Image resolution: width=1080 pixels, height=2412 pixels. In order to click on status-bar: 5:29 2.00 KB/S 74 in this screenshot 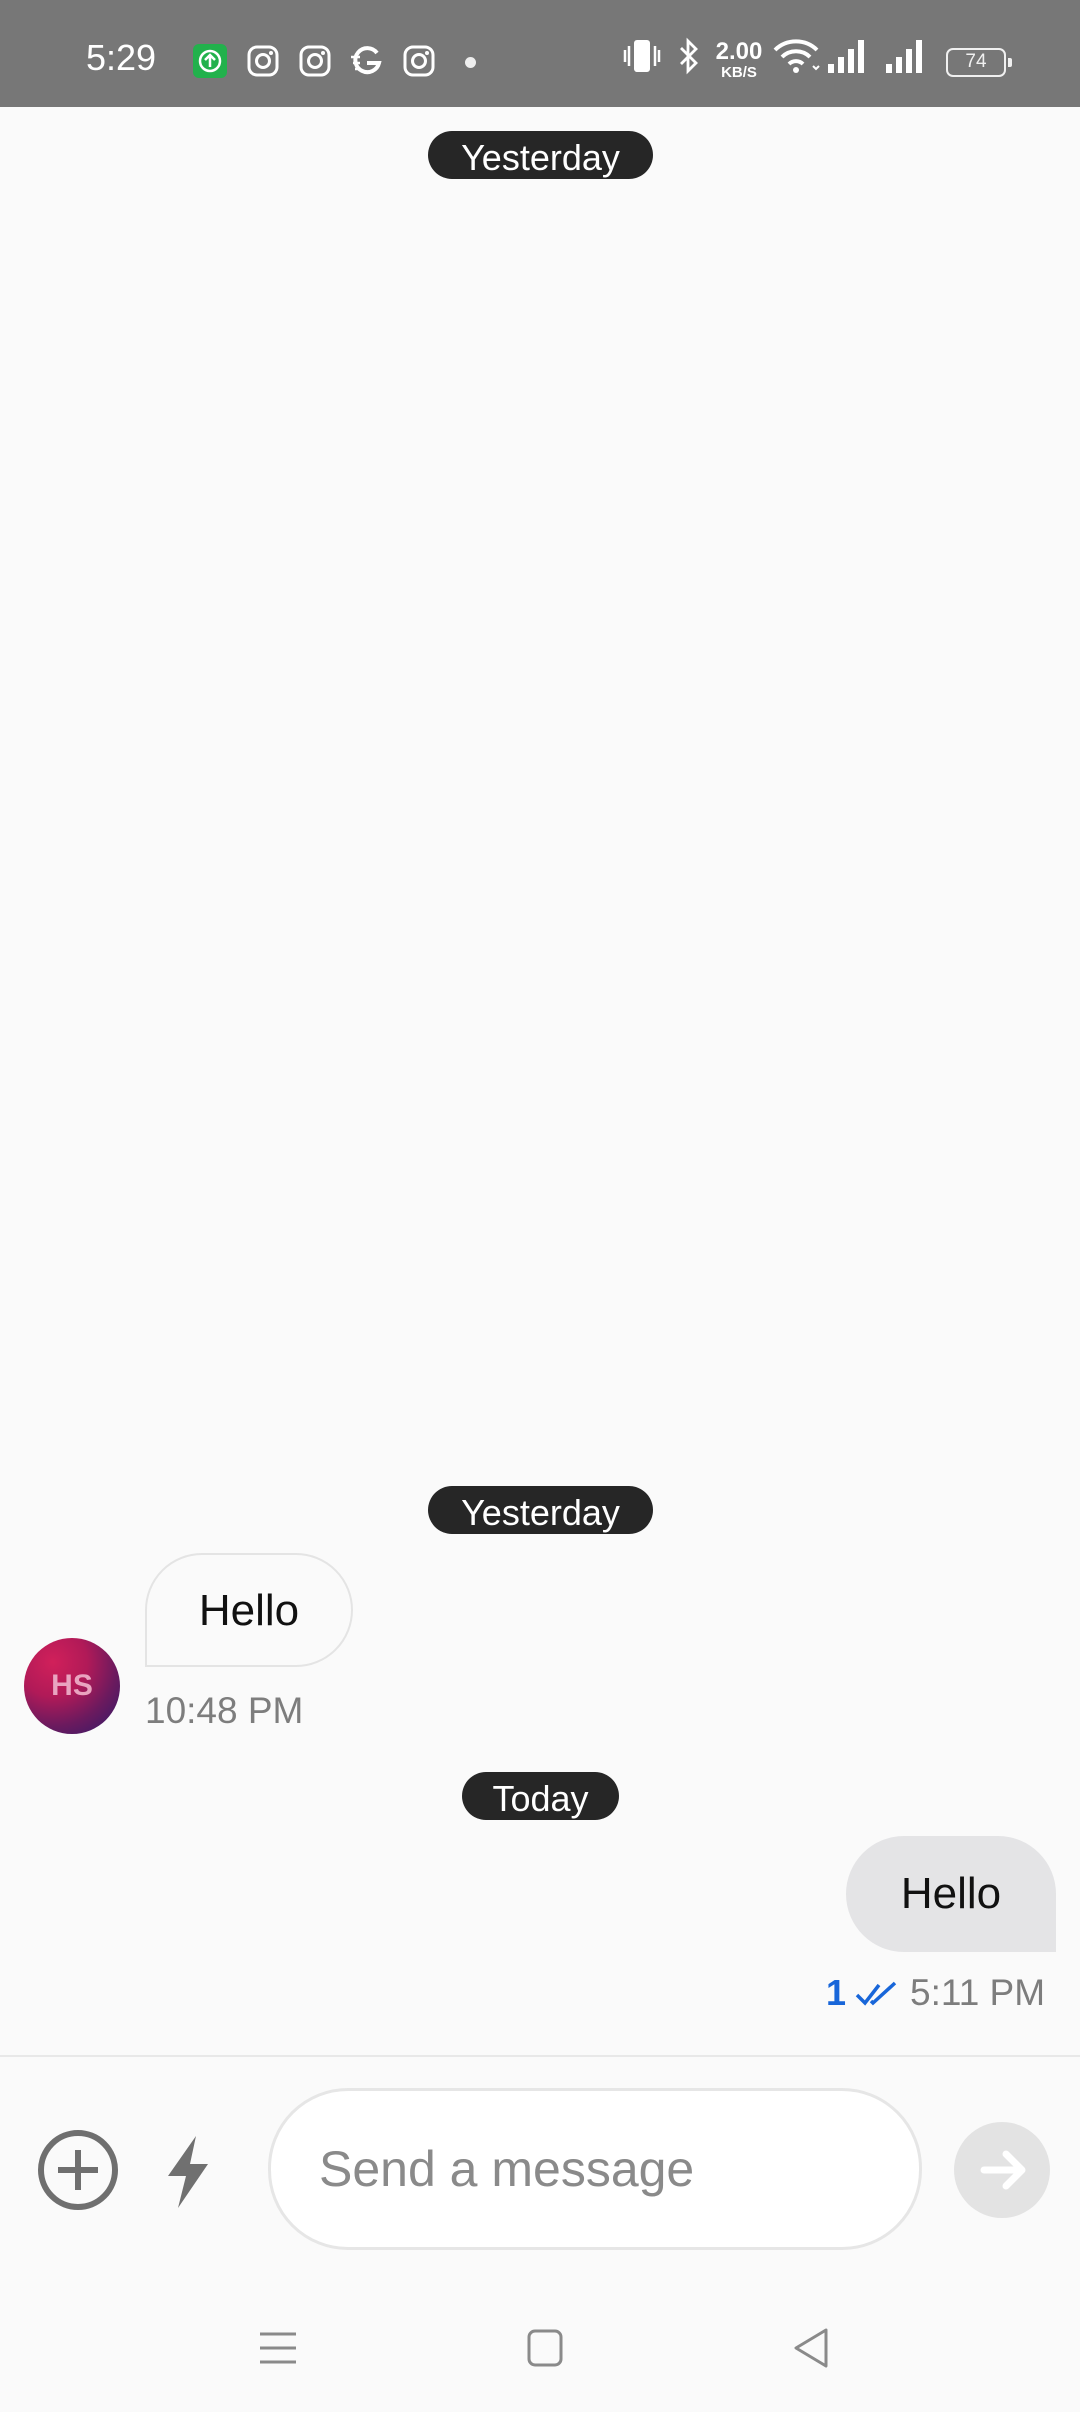, I will do `click(540, 53)`.